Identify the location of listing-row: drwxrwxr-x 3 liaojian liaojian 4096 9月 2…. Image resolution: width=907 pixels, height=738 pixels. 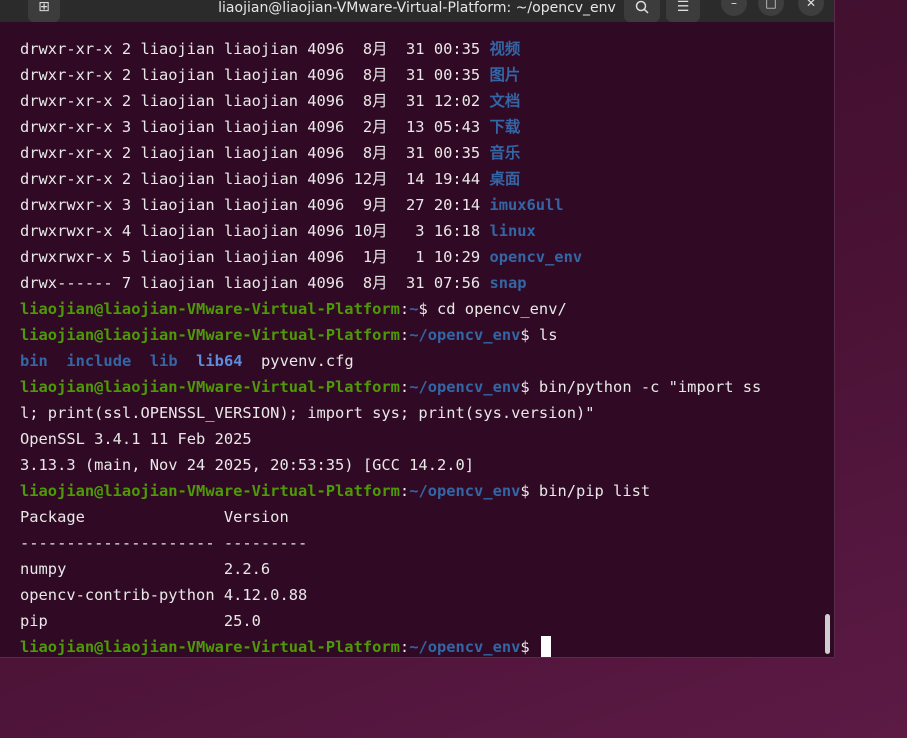
(422, 205).